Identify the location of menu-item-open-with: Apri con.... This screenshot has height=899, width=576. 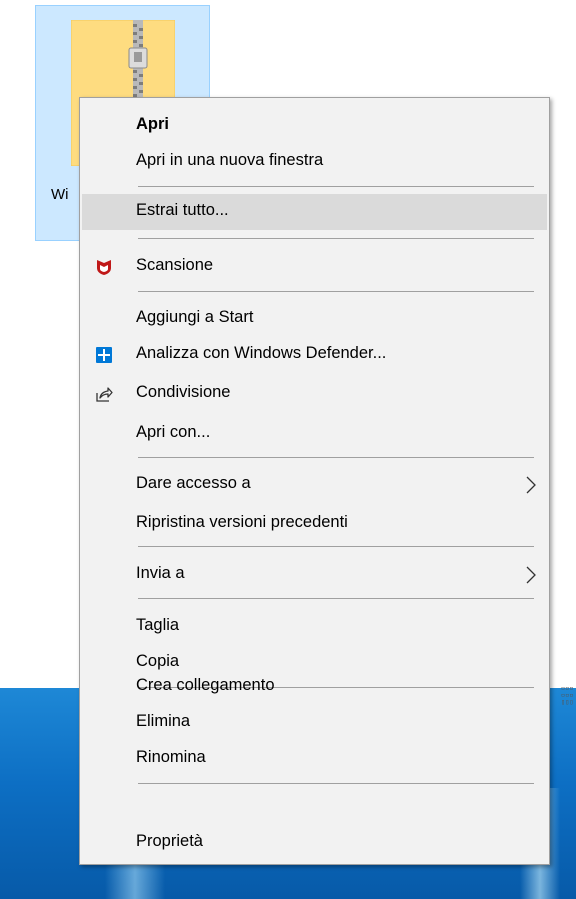
(314, 434).